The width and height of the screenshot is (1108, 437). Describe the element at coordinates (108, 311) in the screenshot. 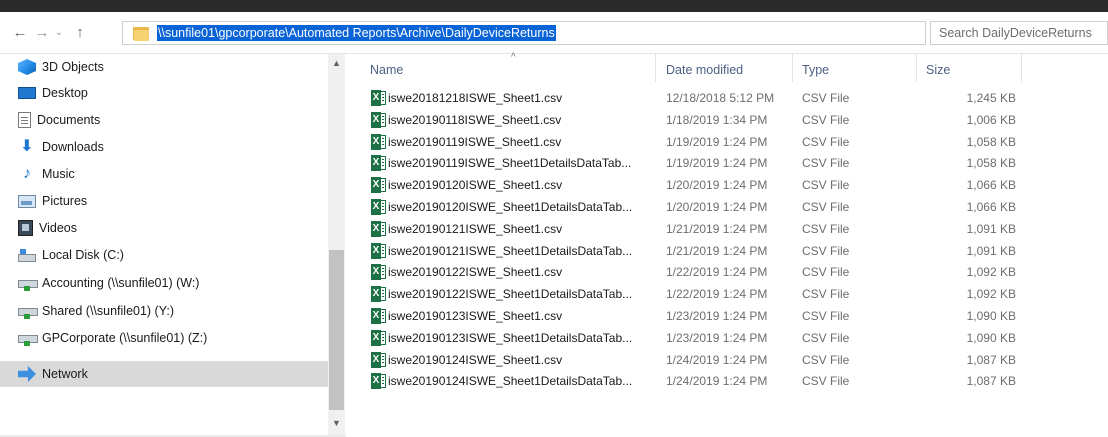

I see `sidebar-item-label: Shared (\\sunfile01) (Y:)` at that location.